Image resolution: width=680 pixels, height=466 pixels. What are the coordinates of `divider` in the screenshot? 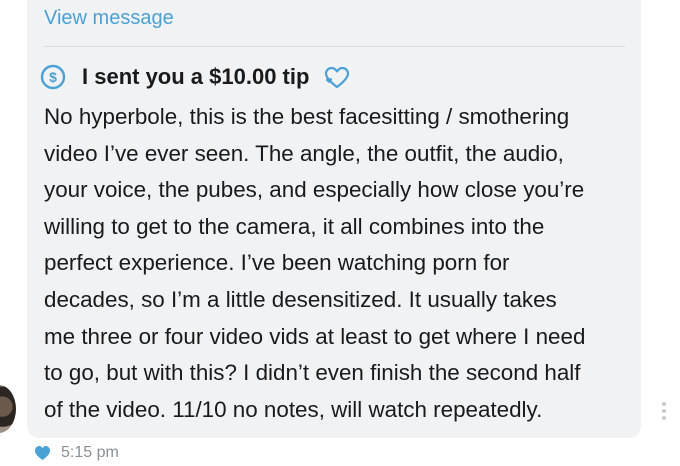 It's located at (334, 46).